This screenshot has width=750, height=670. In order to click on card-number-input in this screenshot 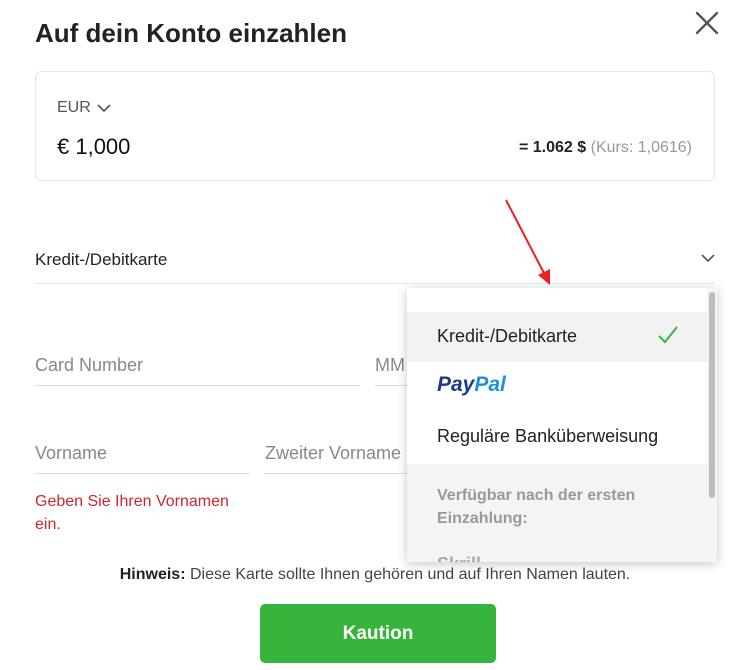, I will do `click(197, 365)`.